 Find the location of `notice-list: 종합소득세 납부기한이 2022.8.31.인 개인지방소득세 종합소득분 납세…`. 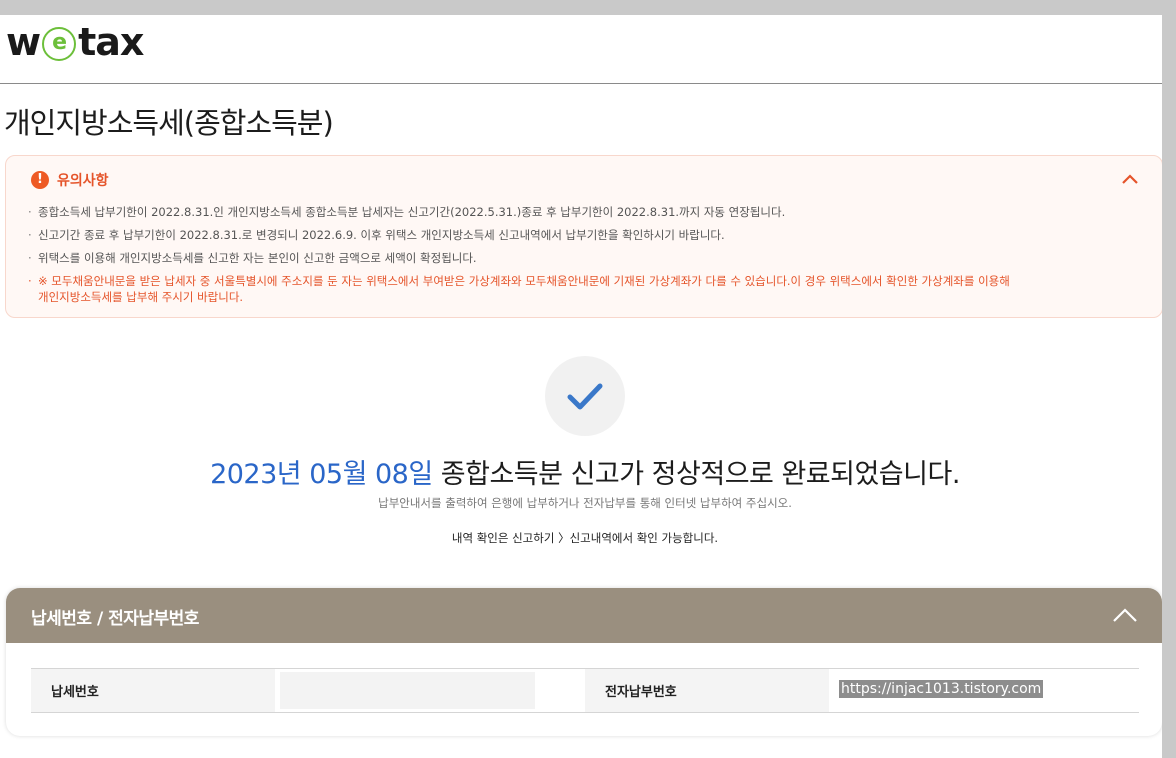

notice-list: 종합소득세 납부기한이 2022.8.31.인 개인지방소득세 종합소득분 납세… is located at coordinates (578, 258).